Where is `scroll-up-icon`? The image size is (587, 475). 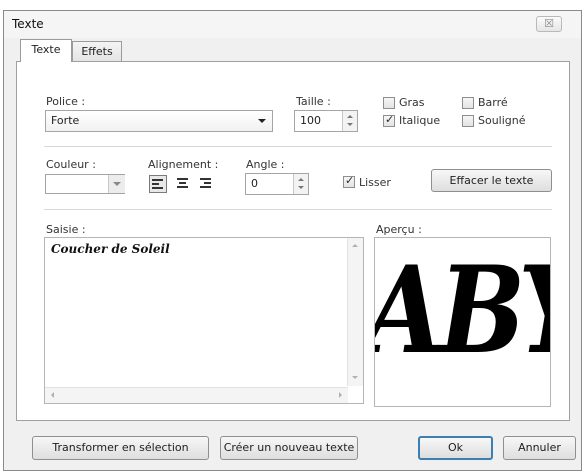 scroll-up-icon is located at coordinates (355, 245).